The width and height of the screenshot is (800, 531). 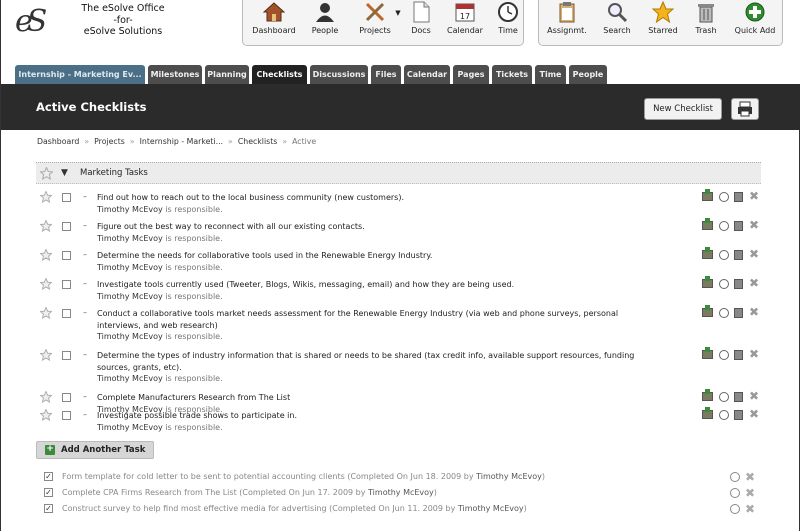 What do you see at coordinates (386, 74) in the screenshot?
I see `tab-files: Files` at bounding box center [386, 74].